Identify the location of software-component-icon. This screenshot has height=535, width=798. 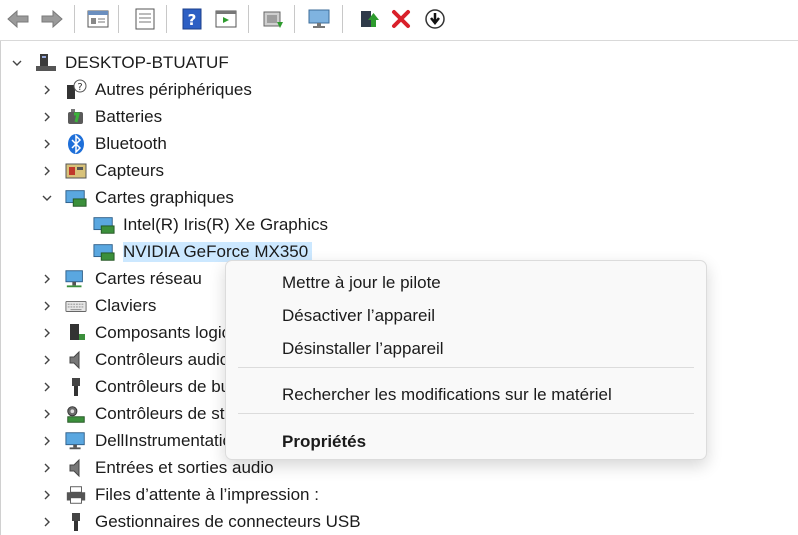
(76, 333).